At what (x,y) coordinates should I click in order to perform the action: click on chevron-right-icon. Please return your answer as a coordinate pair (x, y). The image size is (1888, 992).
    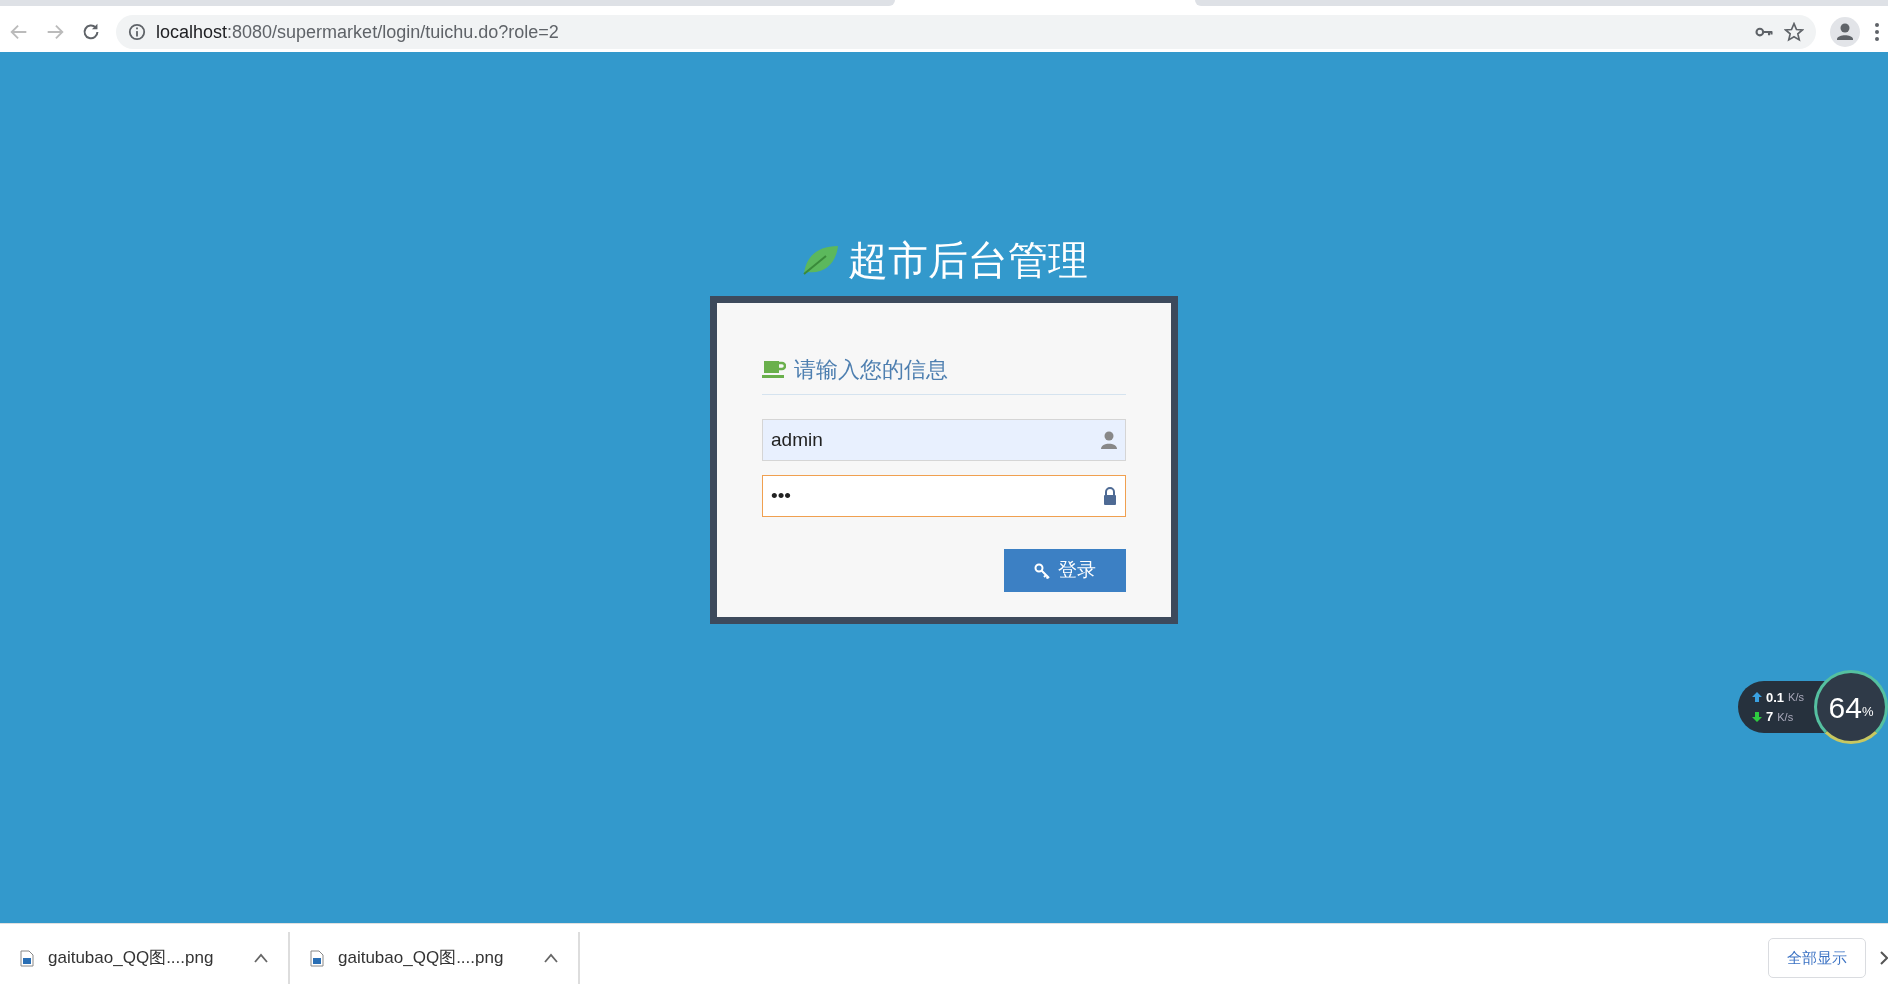
    Looking at the image, I should click on (1884, 958).